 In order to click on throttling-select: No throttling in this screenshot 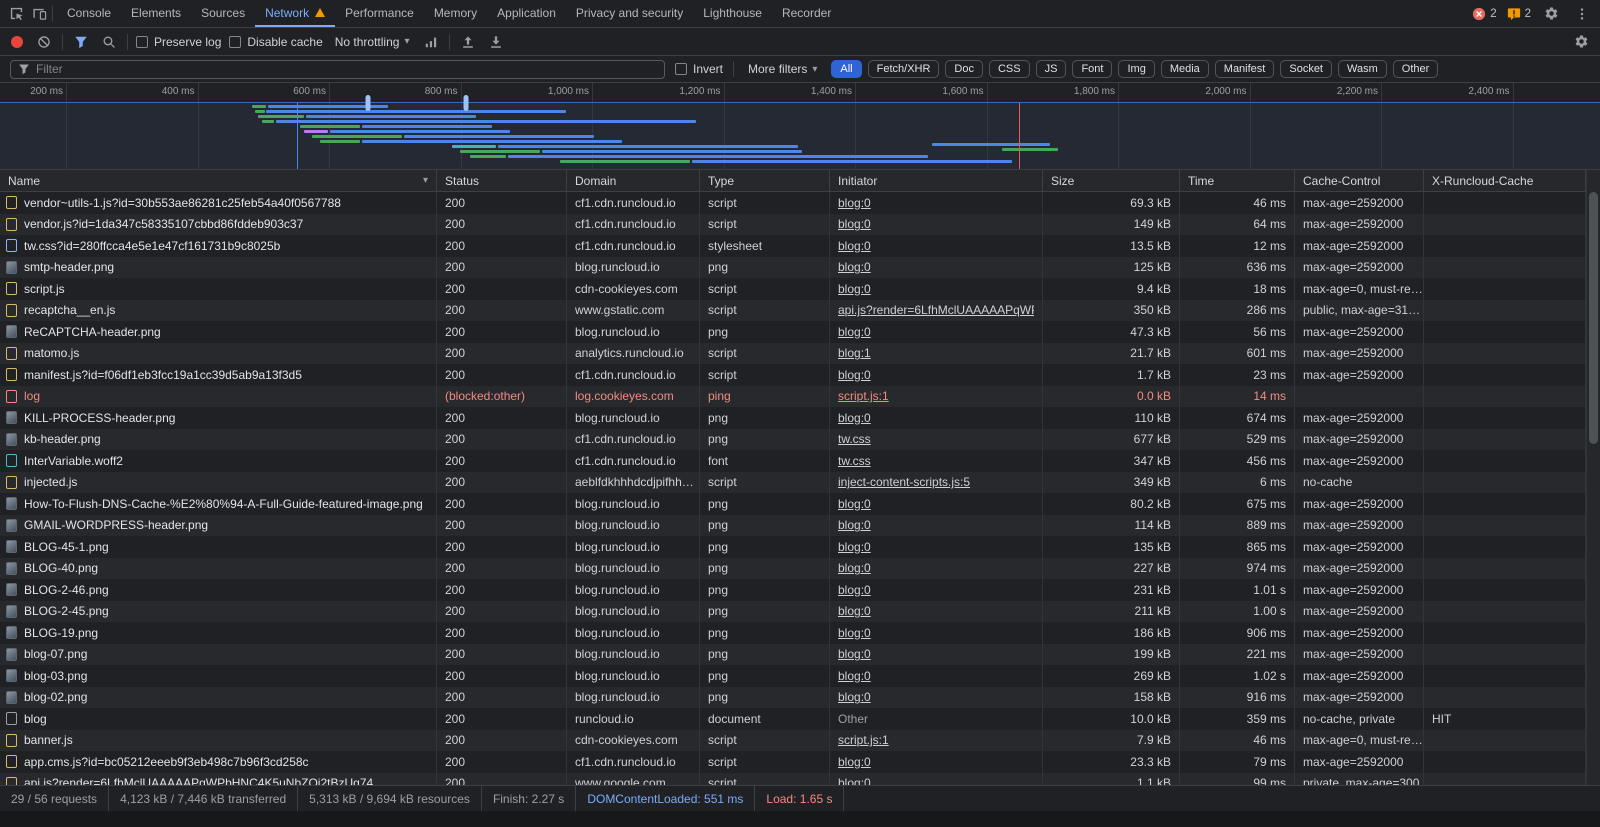, I will do `click(372, 42)`.